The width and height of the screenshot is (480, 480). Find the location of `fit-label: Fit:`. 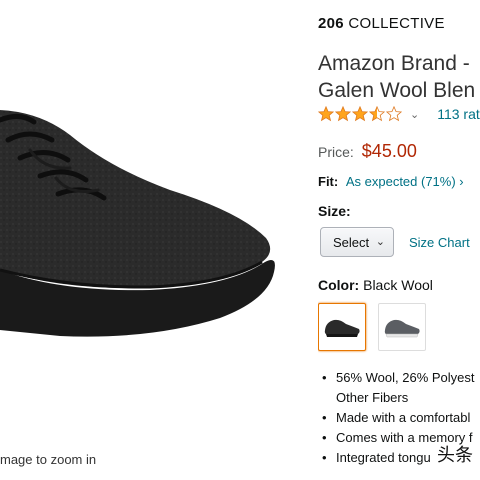

fit-label: Fit: is located at coordinates (328, 181).